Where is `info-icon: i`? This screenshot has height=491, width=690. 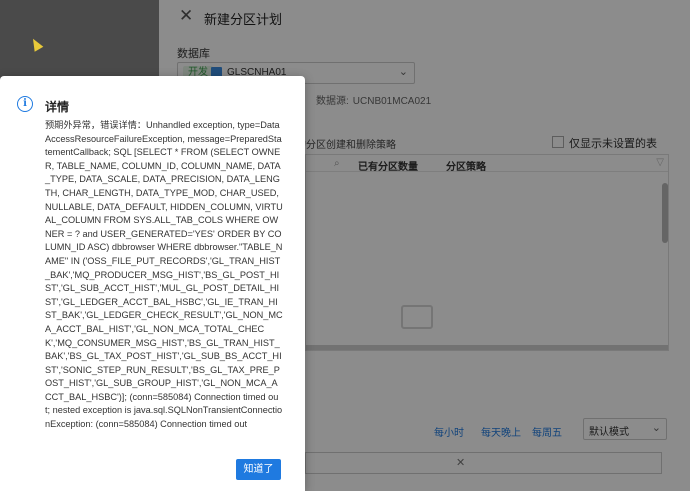
info-icon: i is located at coordinates (25, 104).